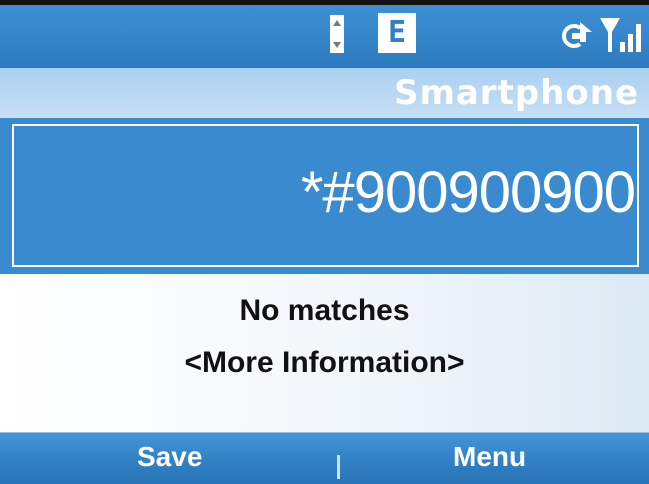 This screenshot has width=649, height=484. What do you see at coordinates (577, 35) in the screenshot?
I see `gprs-connection-icon` at bounding box center [577, 35].